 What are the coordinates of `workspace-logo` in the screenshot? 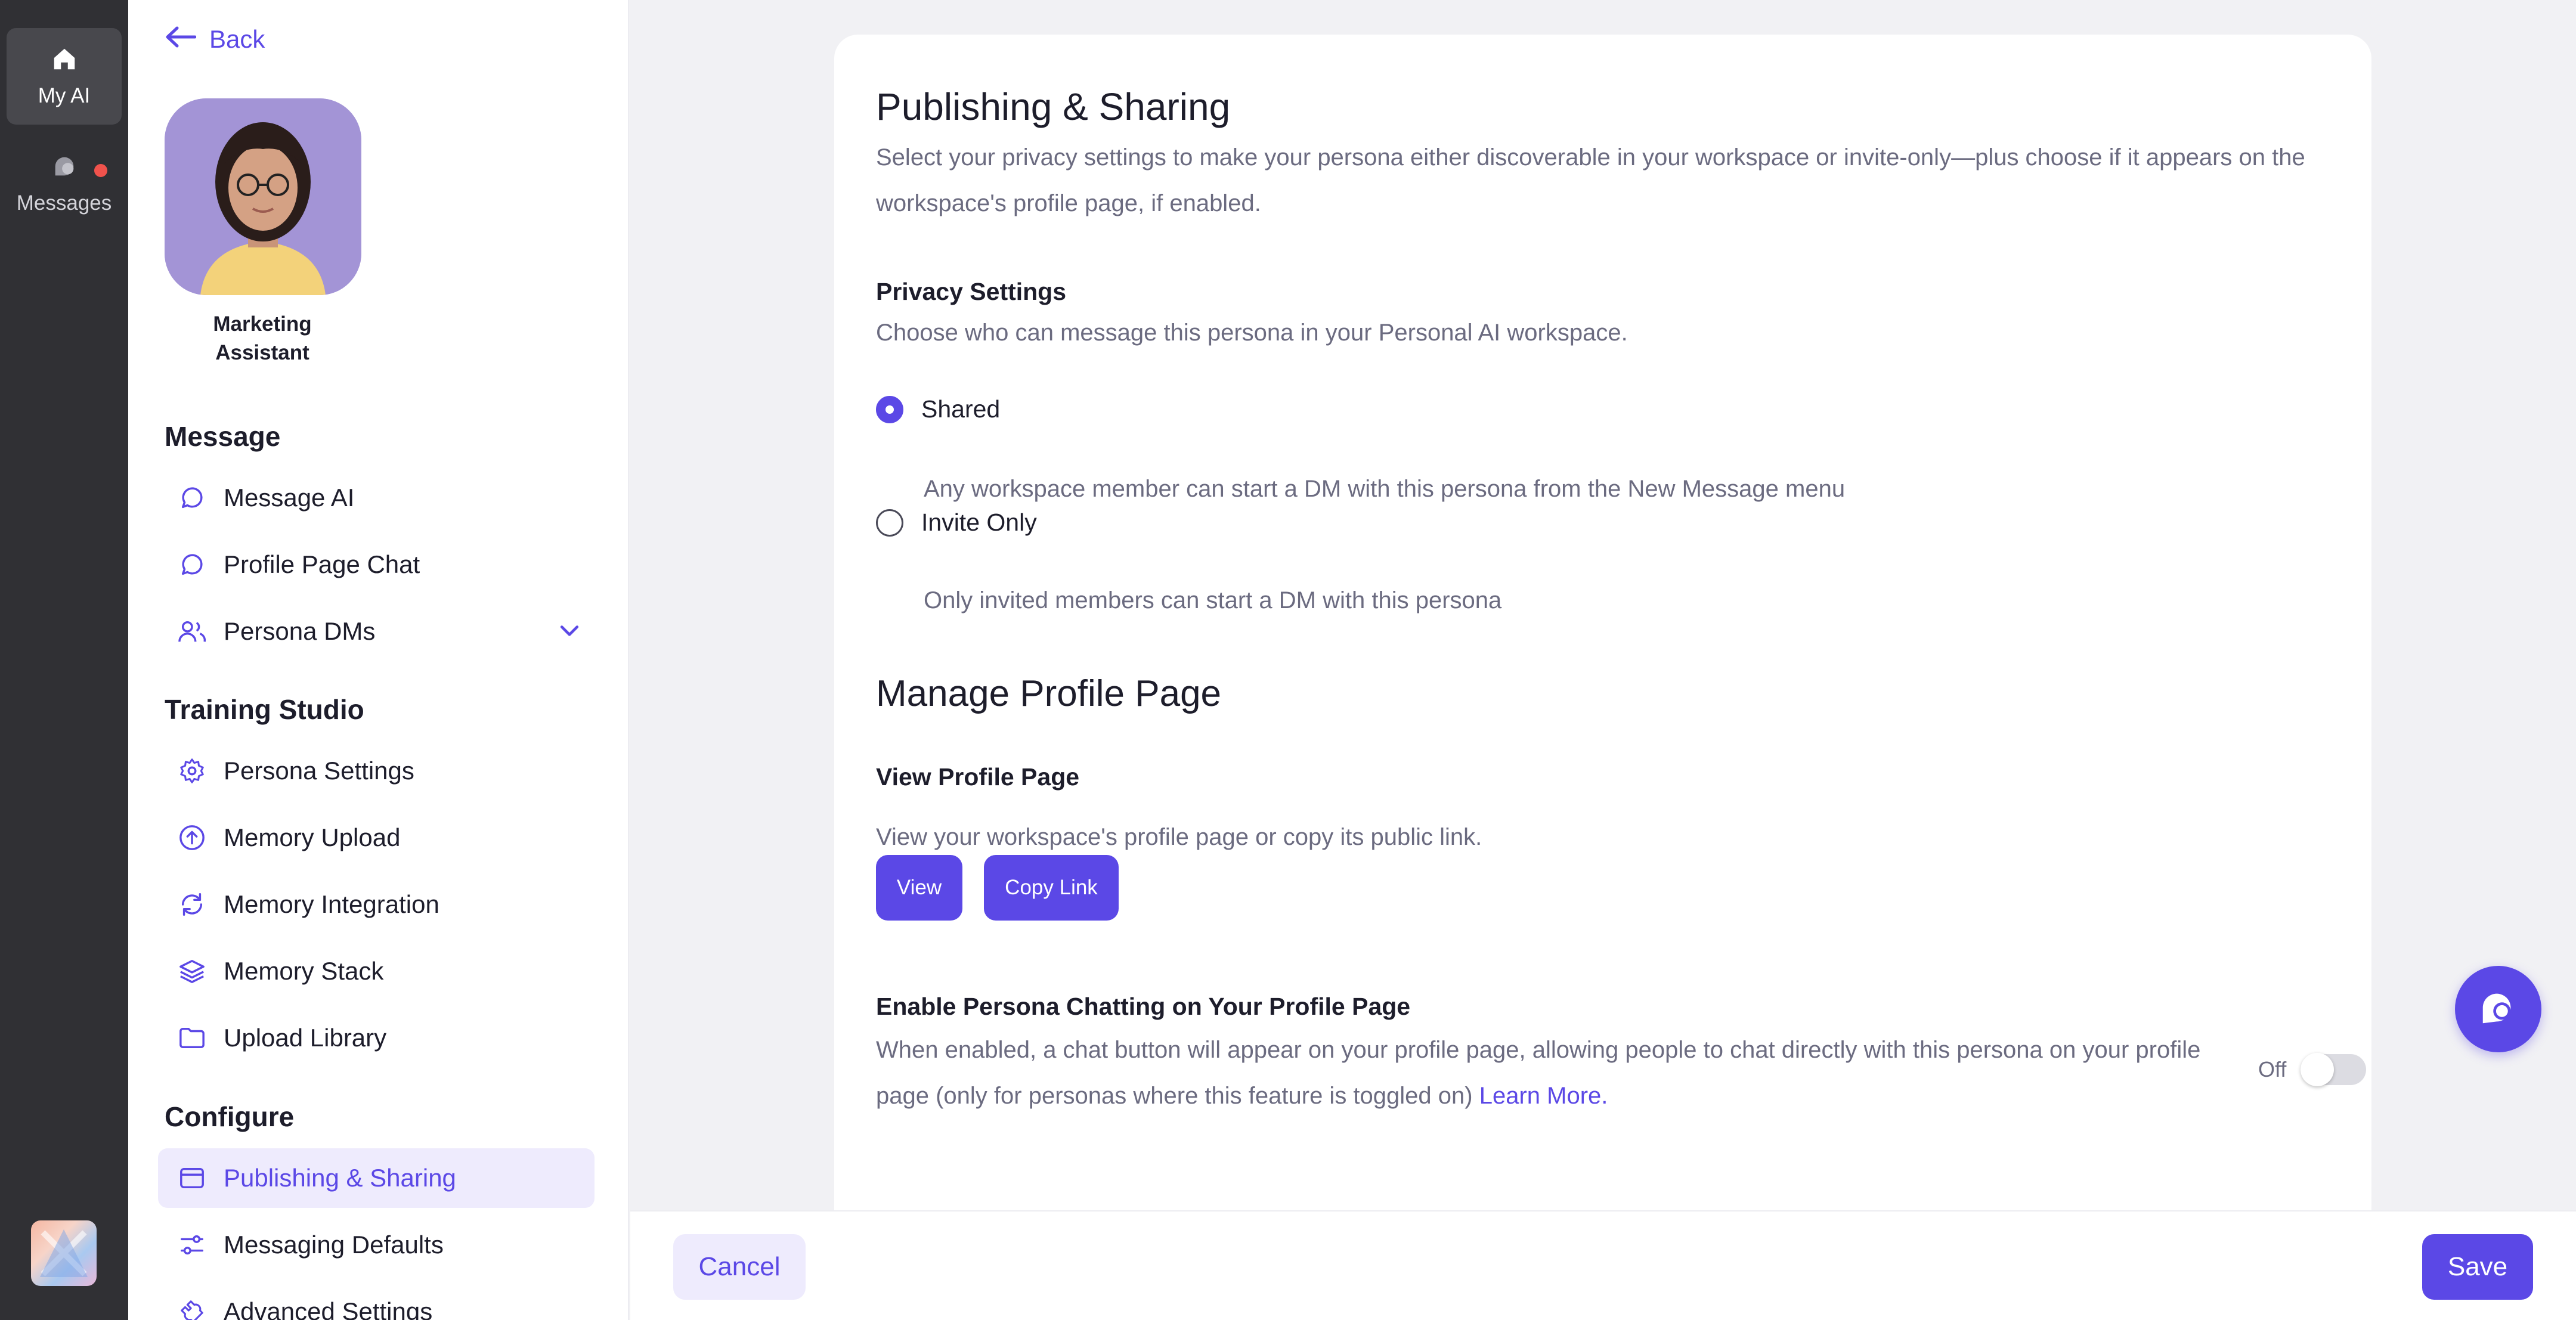 It's located at (64, 1253).